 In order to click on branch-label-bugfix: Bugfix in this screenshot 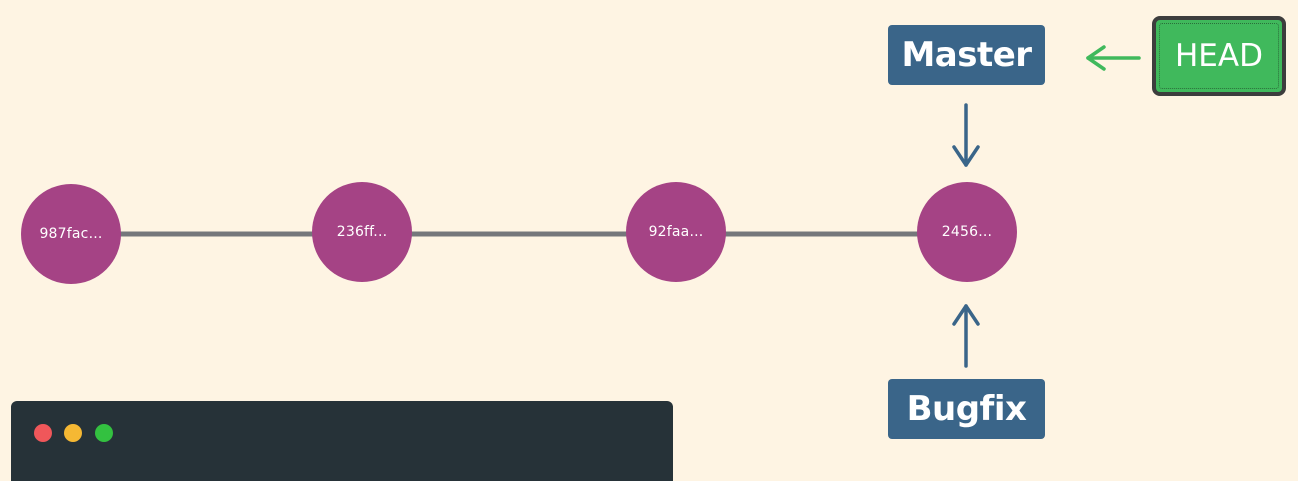, I will do `click(966, 409)`.